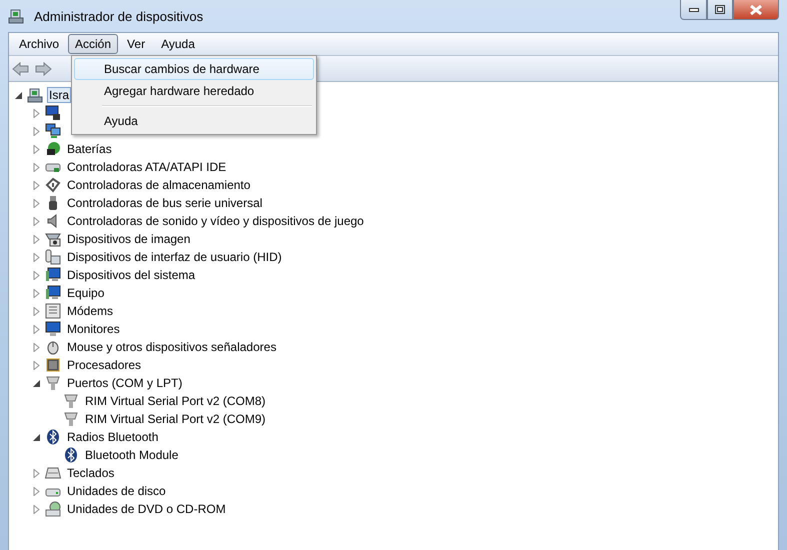  What do you see at coordinates (53, 347) in the screenshot?
I see `mouse-icon` at bounding box center [53, 347].